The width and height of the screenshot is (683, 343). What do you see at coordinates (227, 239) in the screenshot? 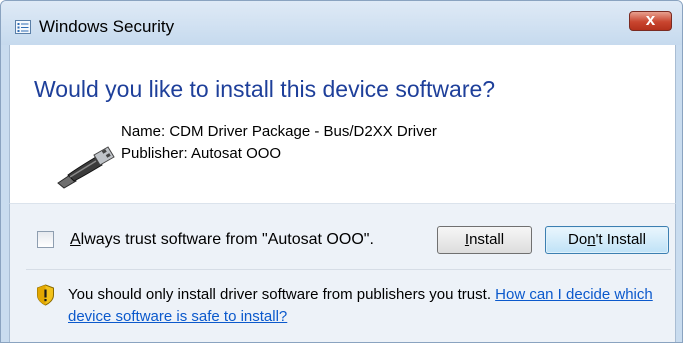
I see `always-trust-text: lways trust software from "Autosat OOO".` at bounding box center [227, 239].